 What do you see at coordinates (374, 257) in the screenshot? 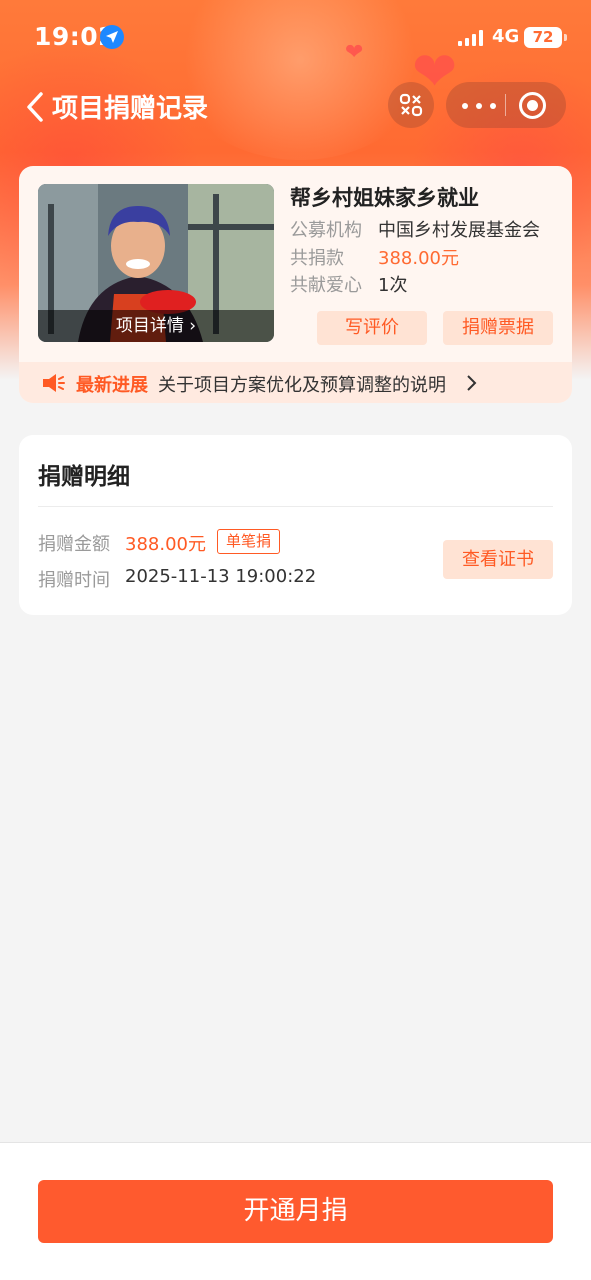
I see `info-row-total-donation: 共捐款 388.00元` at bounding box center [374, 257].